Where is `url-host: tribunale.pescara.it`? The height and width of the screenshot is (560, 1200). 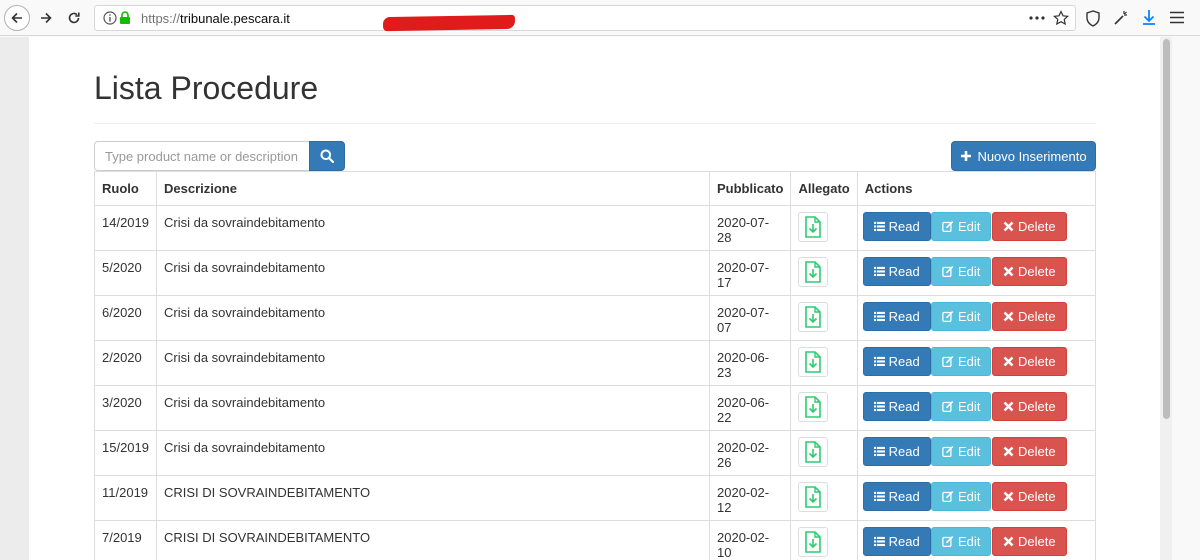
url-host: tribunale.pescara.it is located at coordinates (235, 18).